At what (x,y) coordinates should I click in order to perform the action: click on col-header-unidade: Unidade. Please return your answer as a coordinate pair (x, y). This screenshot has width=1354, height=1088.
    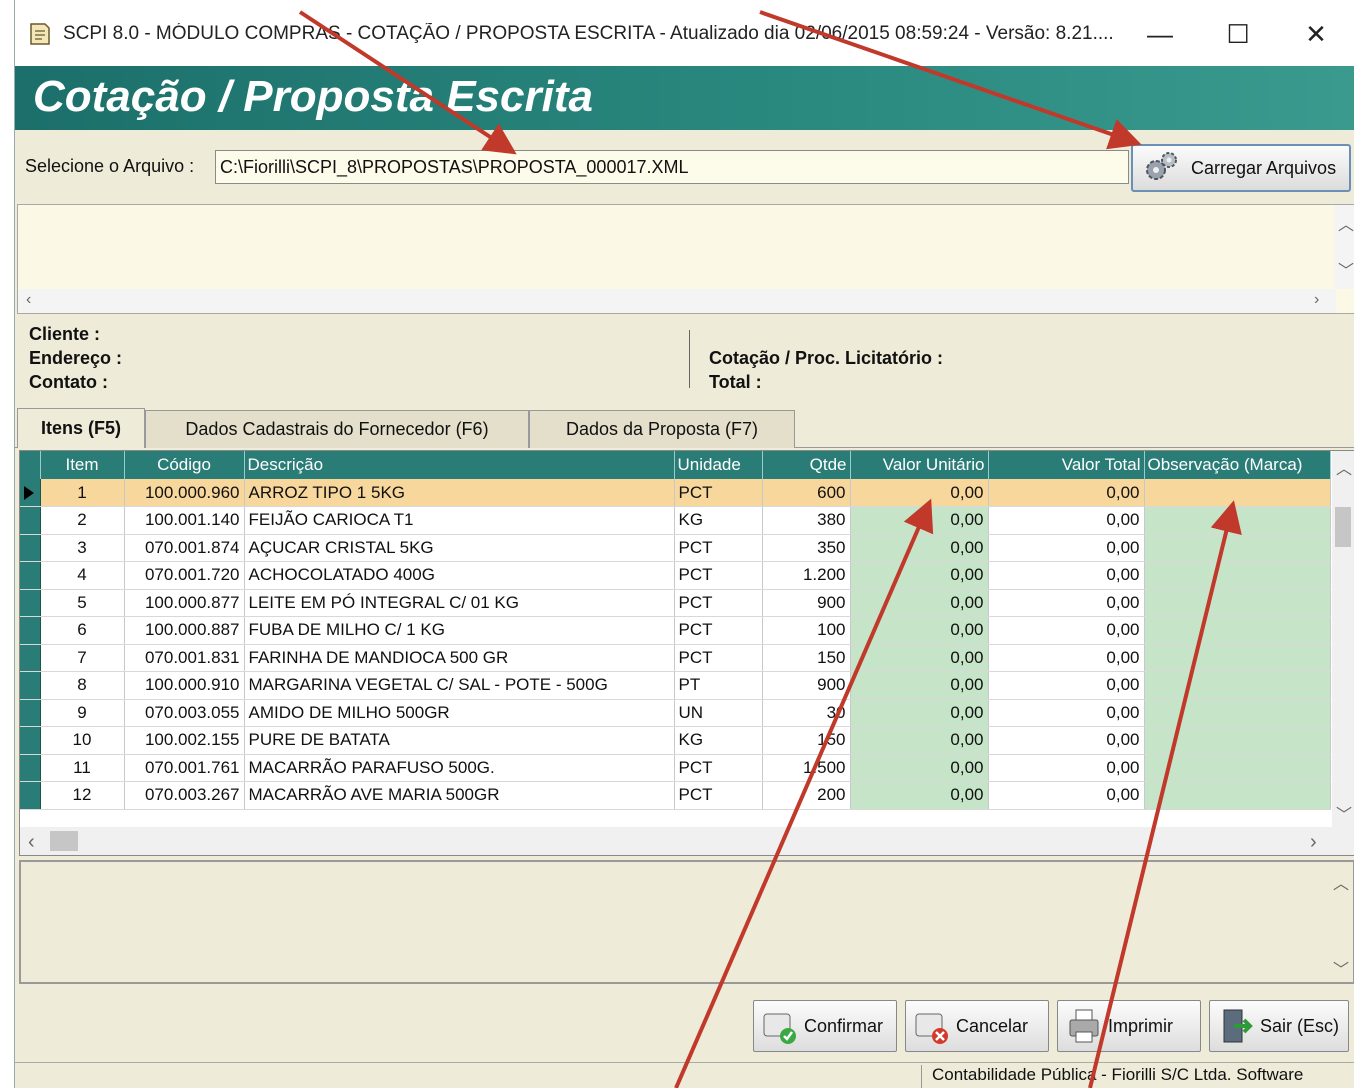
    Looking at the image, I should click on (718, 465).